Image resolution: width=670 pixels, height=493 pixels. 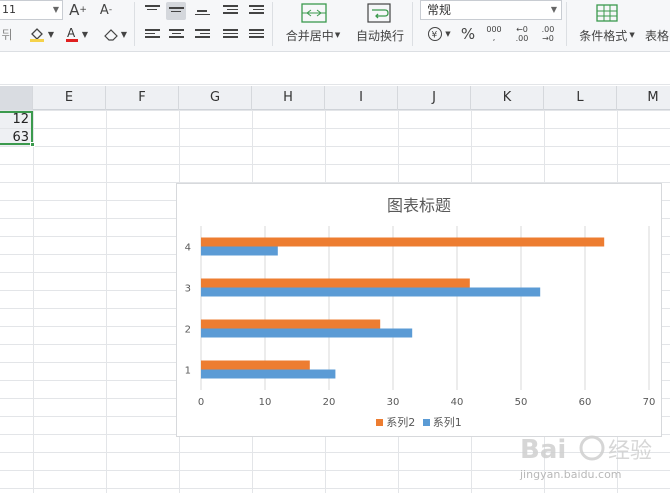 I want to click on currency-button: ¥ ▼, so click(x=439, y=34).